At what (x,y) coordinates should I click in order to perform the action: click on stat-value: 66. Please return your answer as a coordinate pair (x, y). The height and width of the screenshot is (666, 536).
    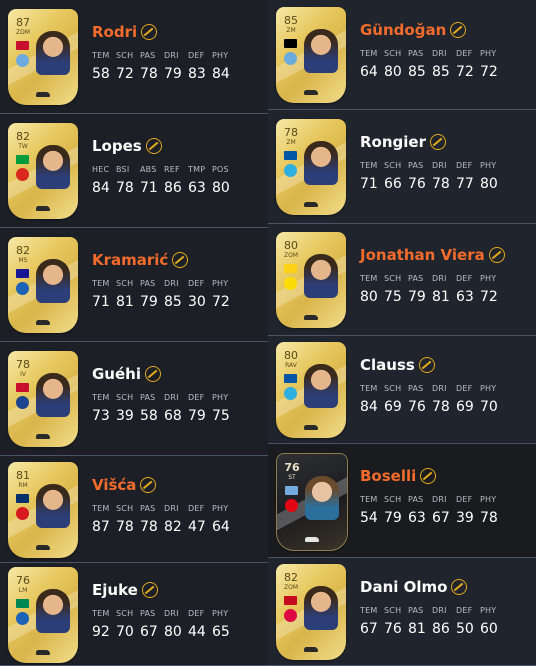
    Looking at the image, I should click on (393, 184).